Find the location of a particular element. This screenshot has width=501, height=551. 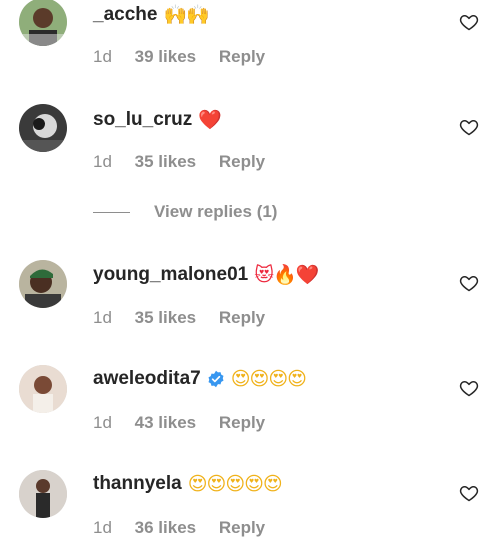

comment-text: aweleodita7 😍😍😍😍 is located at coordinates (200, 379).